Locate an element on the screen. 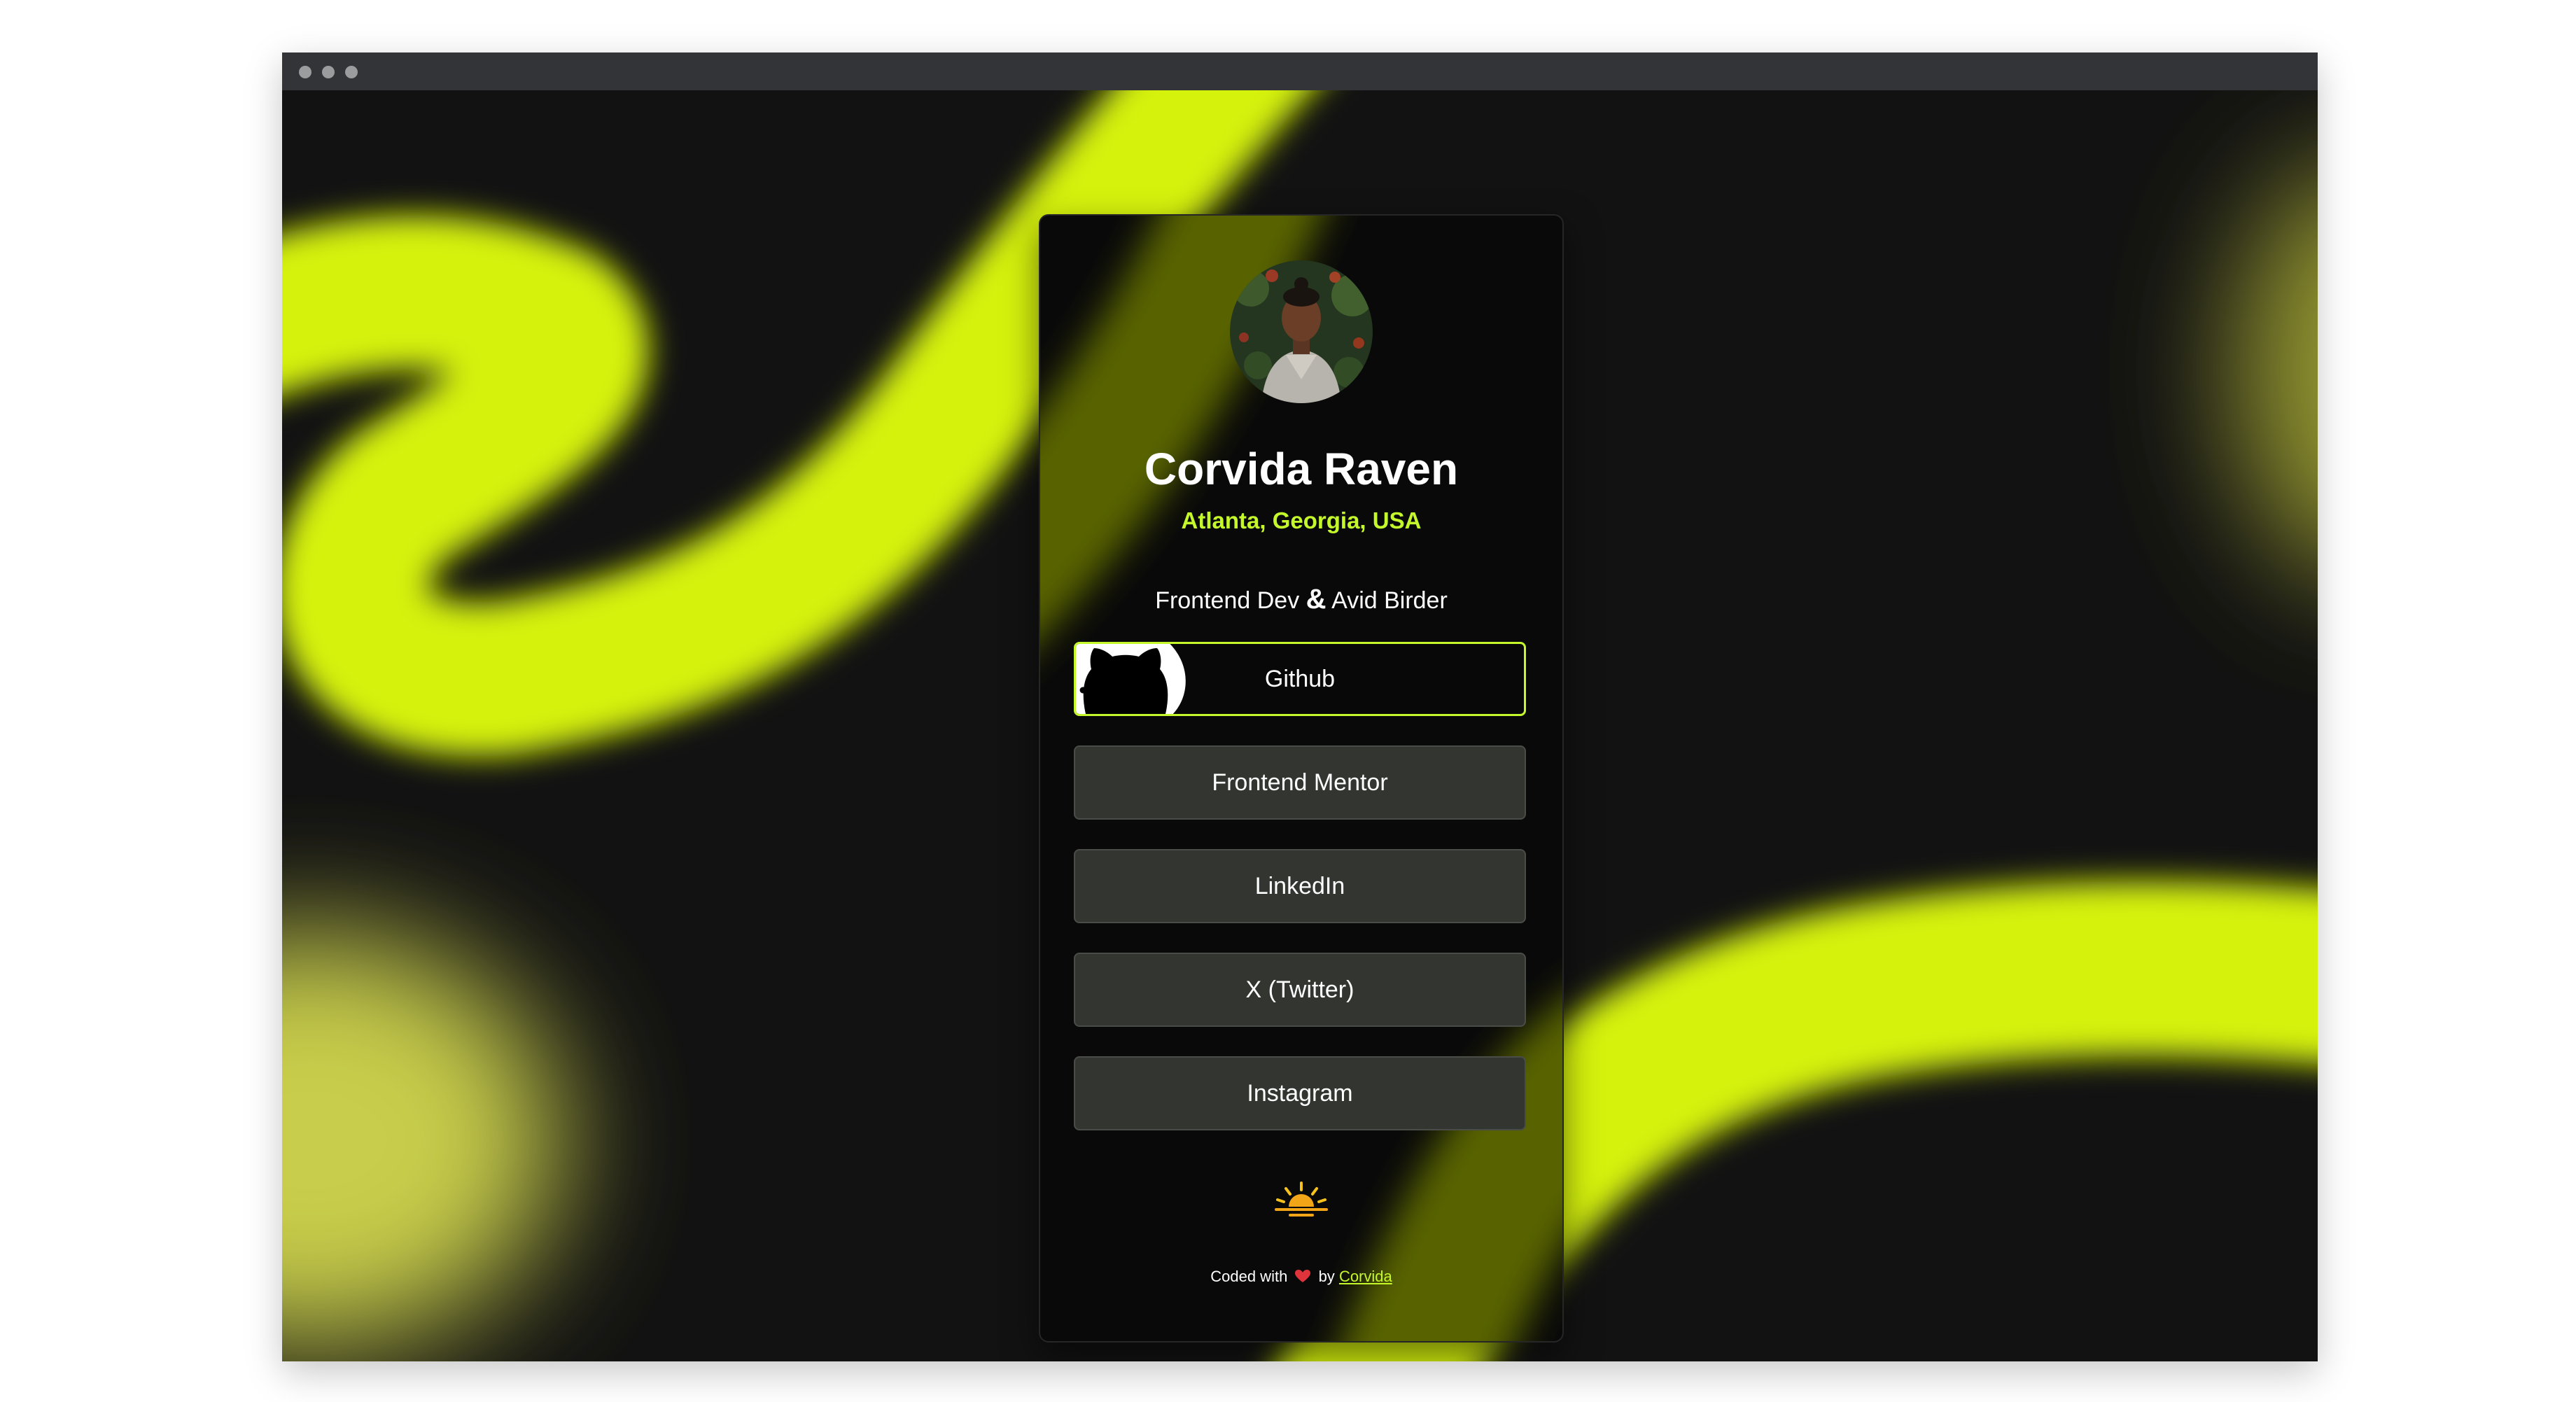 This screenshot has height=1402, width=2576. link-label-linkedin: LinkedIn is located at coordinates (1299, 885).